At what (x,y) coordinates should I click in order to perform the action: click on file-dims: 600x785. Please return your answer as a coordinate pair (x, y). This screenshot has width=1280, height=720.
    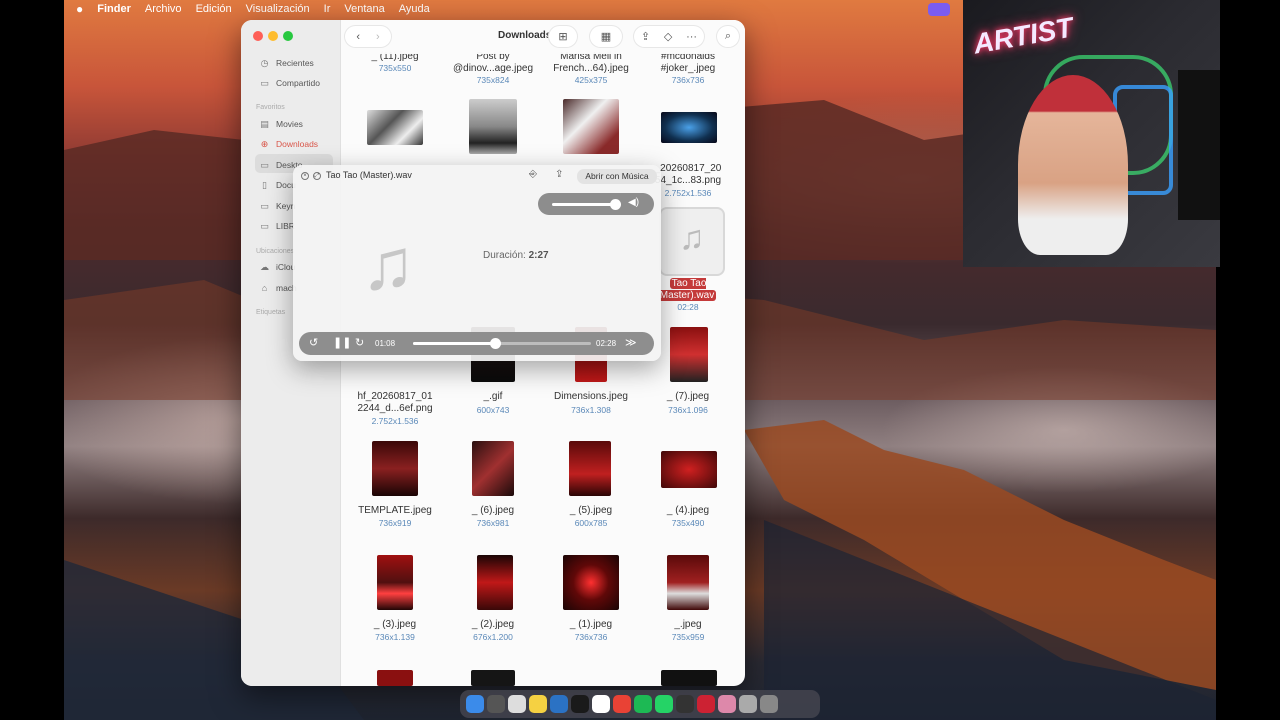
    Looking at the image, I should click on (591, 523).